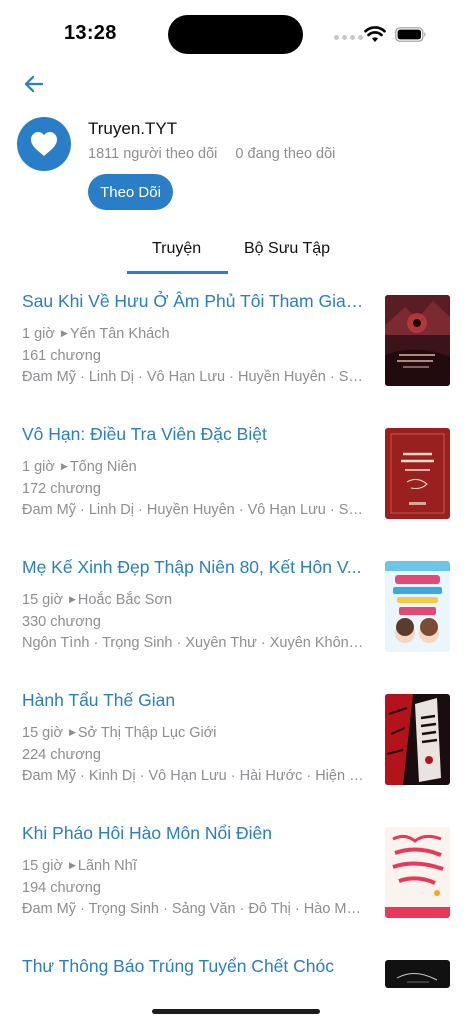 The width and height of the screenshot is (471, 1024). Describe the element at coordinates (235, 34) in the screenshot. I see `dynamic-island` at that location.